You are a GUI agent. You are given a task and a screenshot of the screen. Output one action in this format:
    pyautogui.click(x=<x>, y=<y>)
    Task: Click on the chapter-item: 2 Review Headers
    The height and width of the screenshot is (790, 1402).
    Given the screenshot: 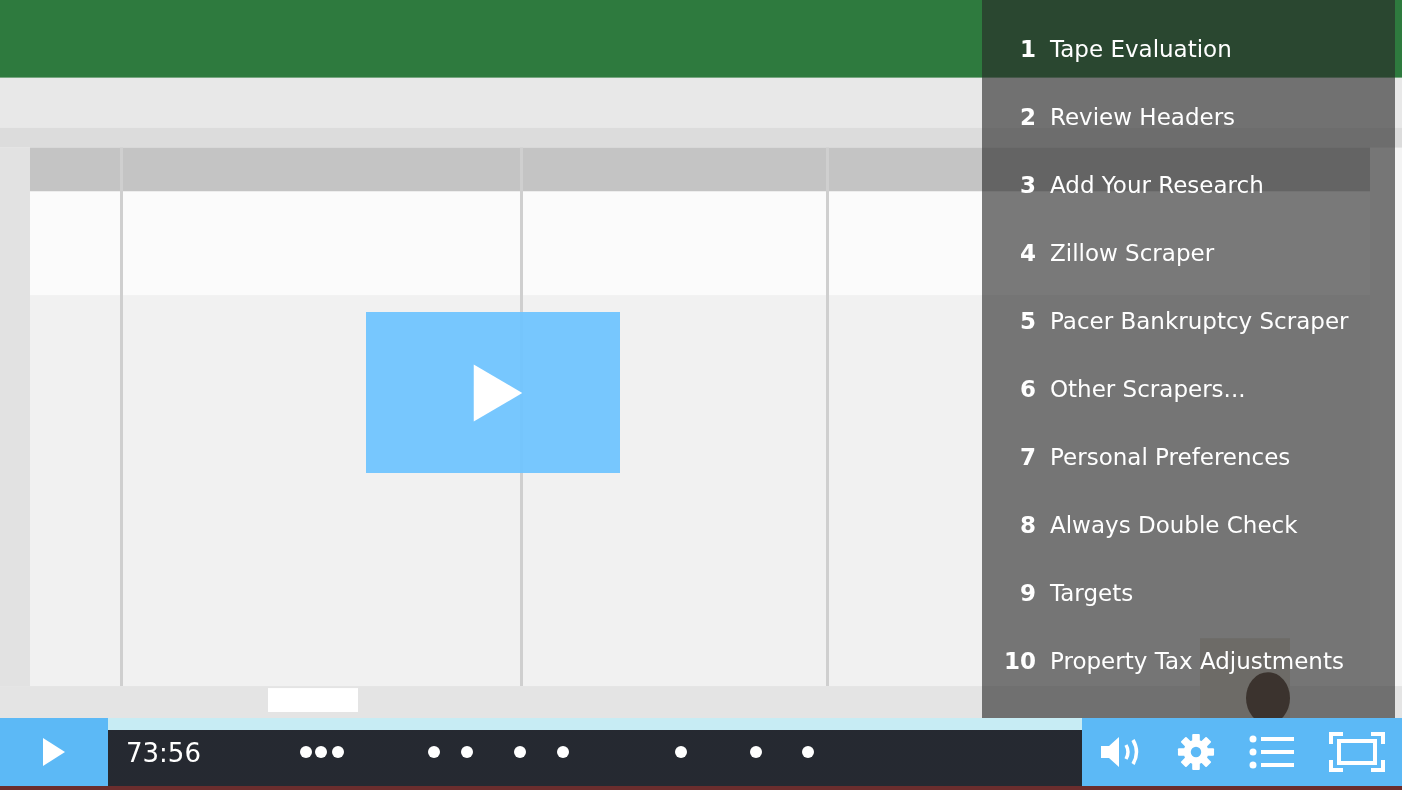 What is the action you would take?
    pyautogui.click(x=1188, y=117)
    